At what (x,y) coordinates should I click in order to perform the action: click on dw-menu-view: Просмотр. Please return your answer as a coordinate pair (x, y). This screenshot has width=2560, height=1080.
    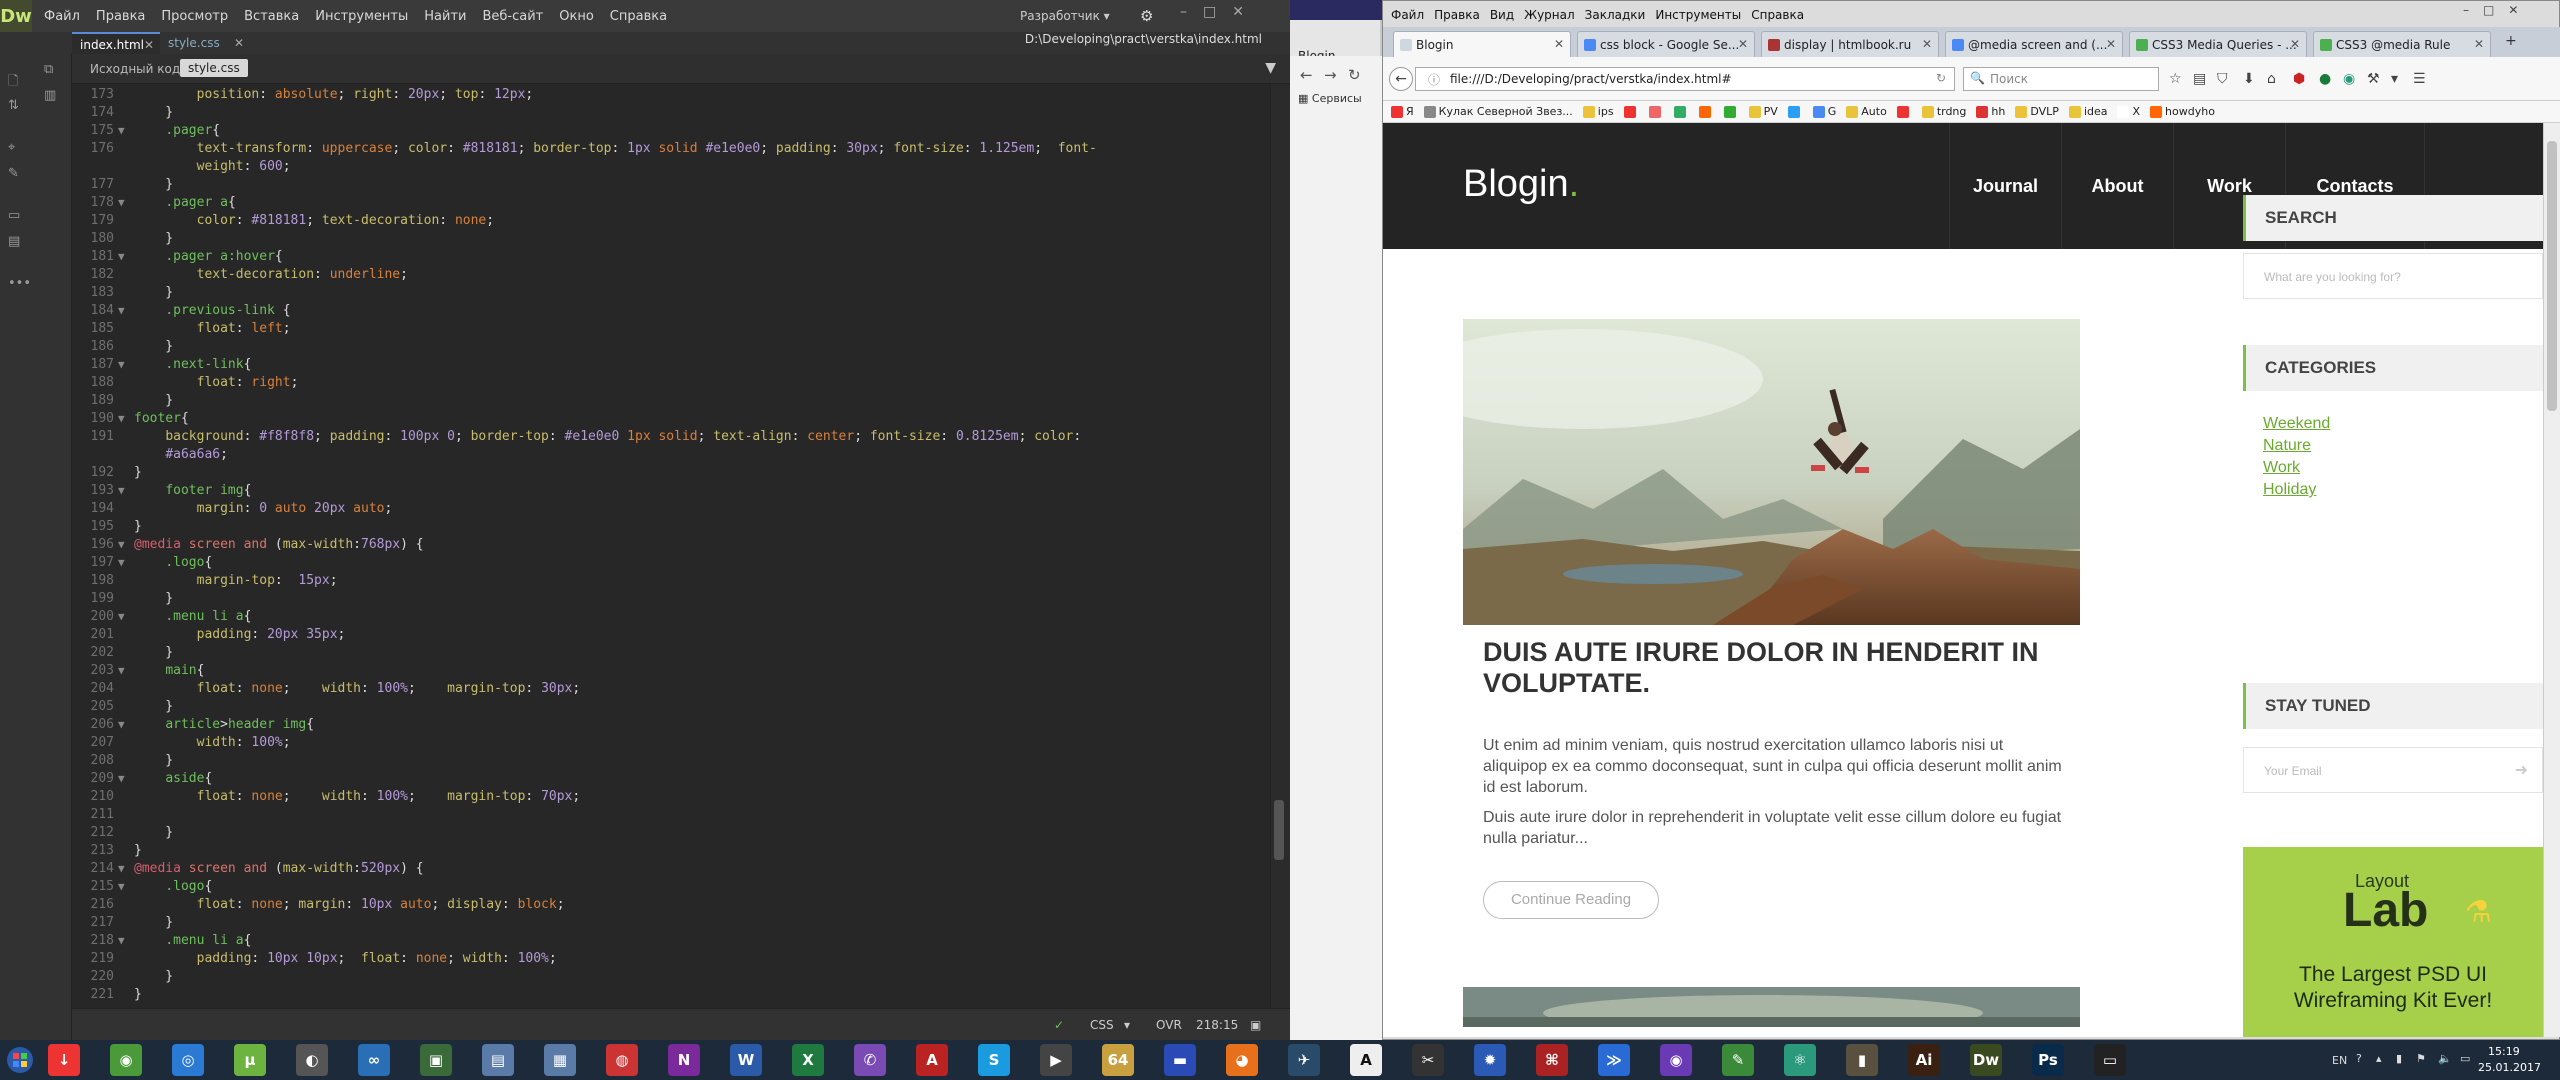
    Looking at the image, I should click on (194, 16).